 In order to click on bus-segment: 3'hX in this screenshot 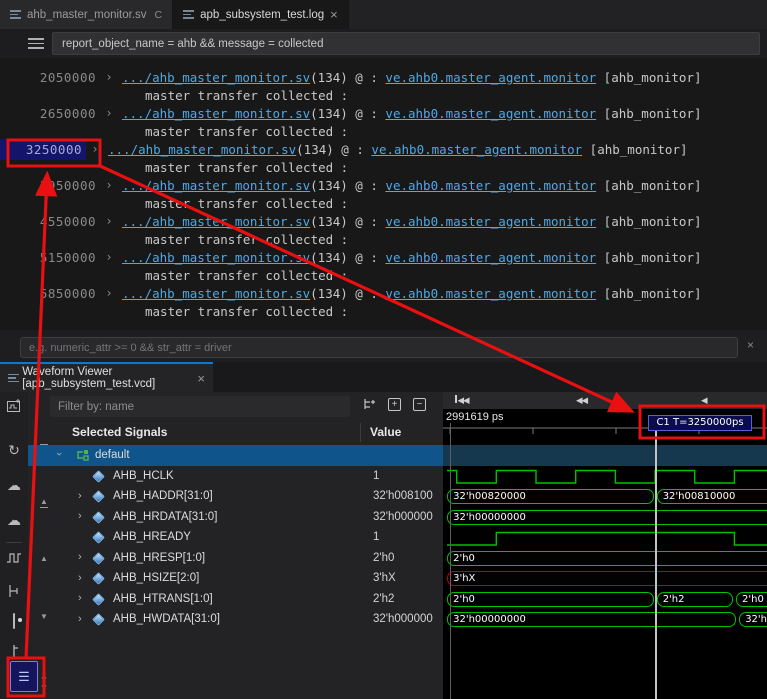, I will do `click(607, 578)`.